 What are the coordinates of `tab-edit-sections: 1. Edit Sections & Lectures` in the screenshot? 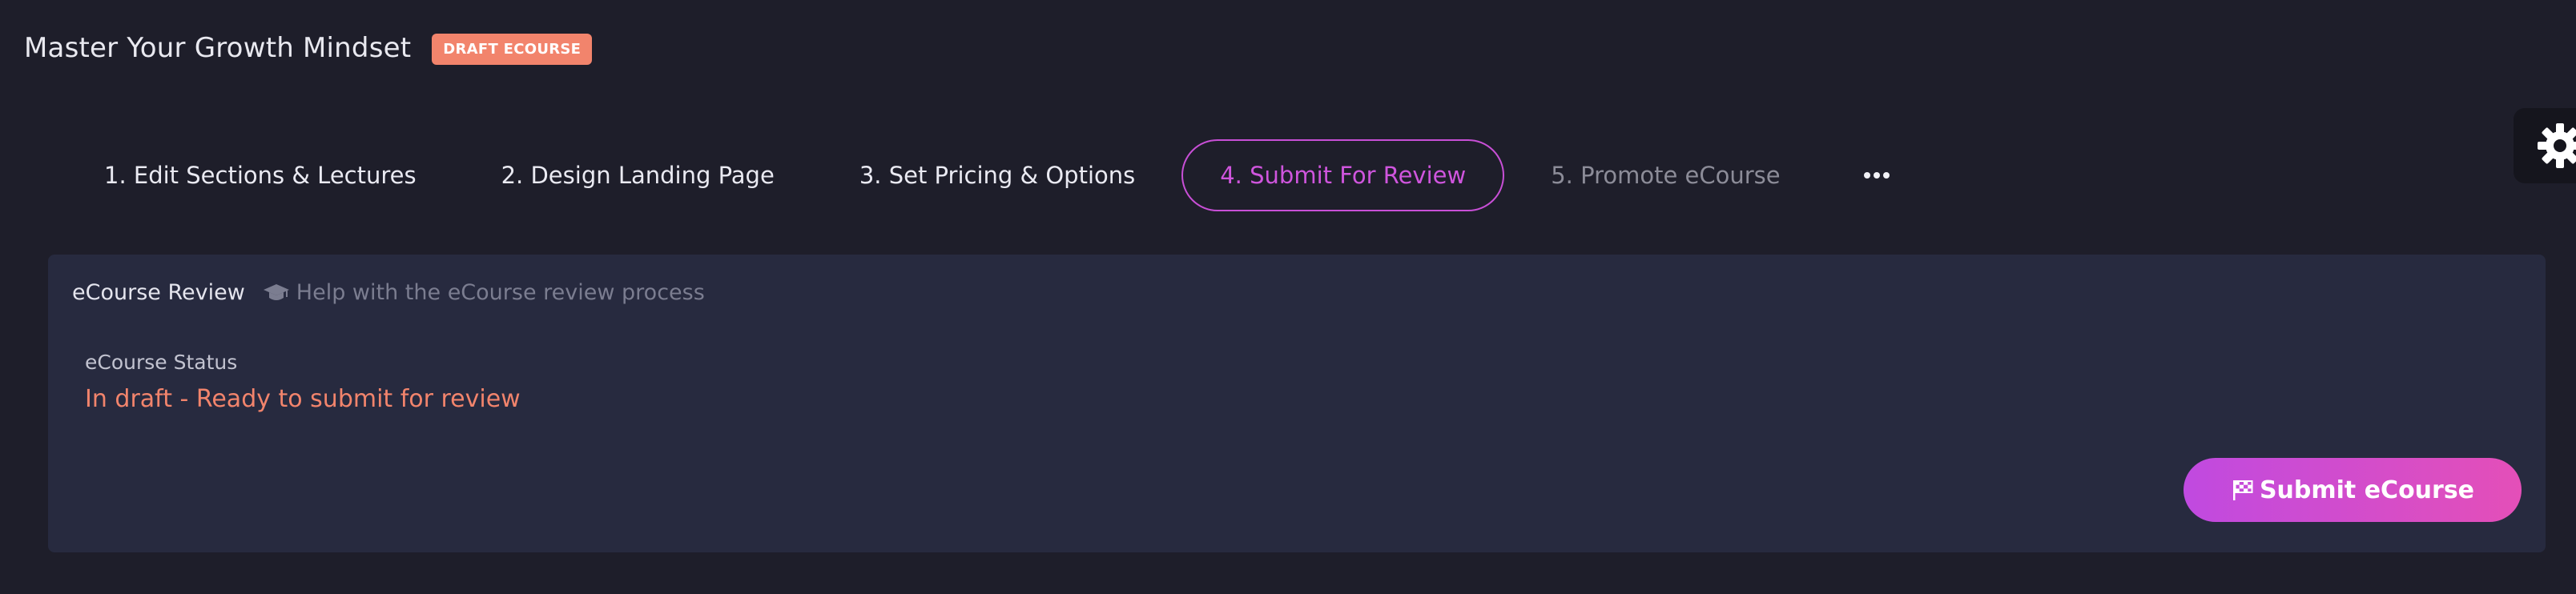 It's located at (260, 175).